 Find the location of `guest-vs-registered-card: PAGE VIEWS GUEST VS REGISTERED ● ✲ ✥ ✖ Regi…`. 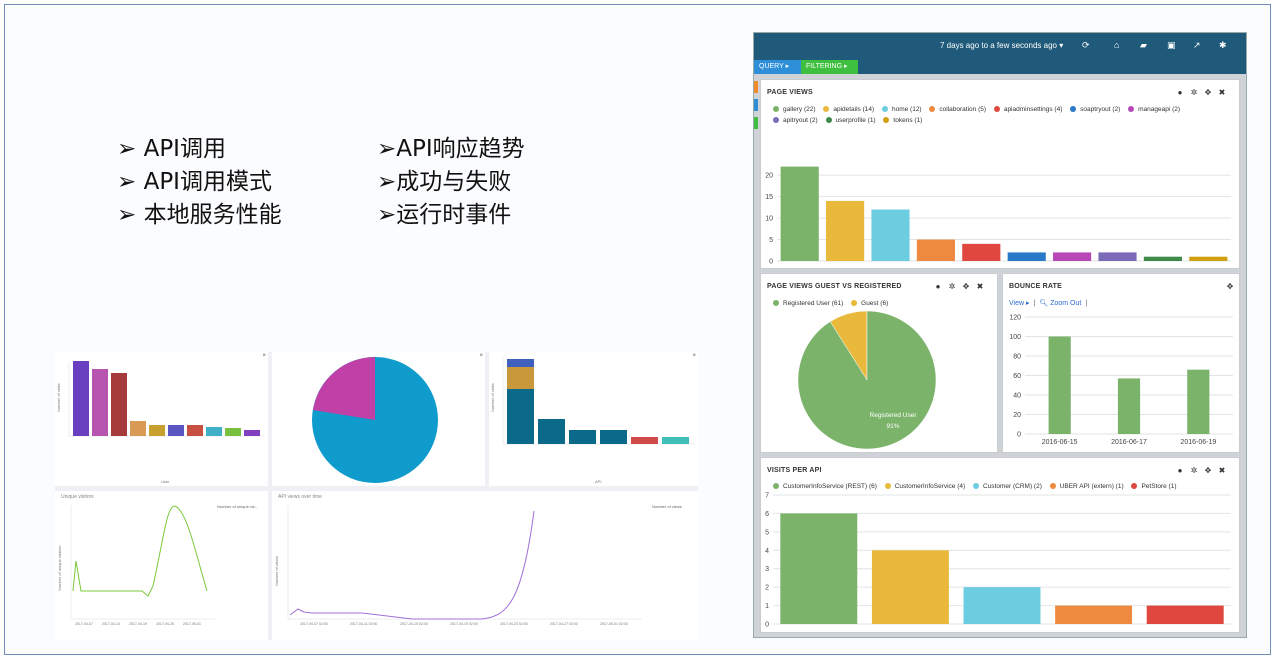

guest-vs-registered-card: PAGE VIEWS GUEST VS REGISTERED ● ✲ ✥ ✖ Regi… is located at coordinates (879, 363).